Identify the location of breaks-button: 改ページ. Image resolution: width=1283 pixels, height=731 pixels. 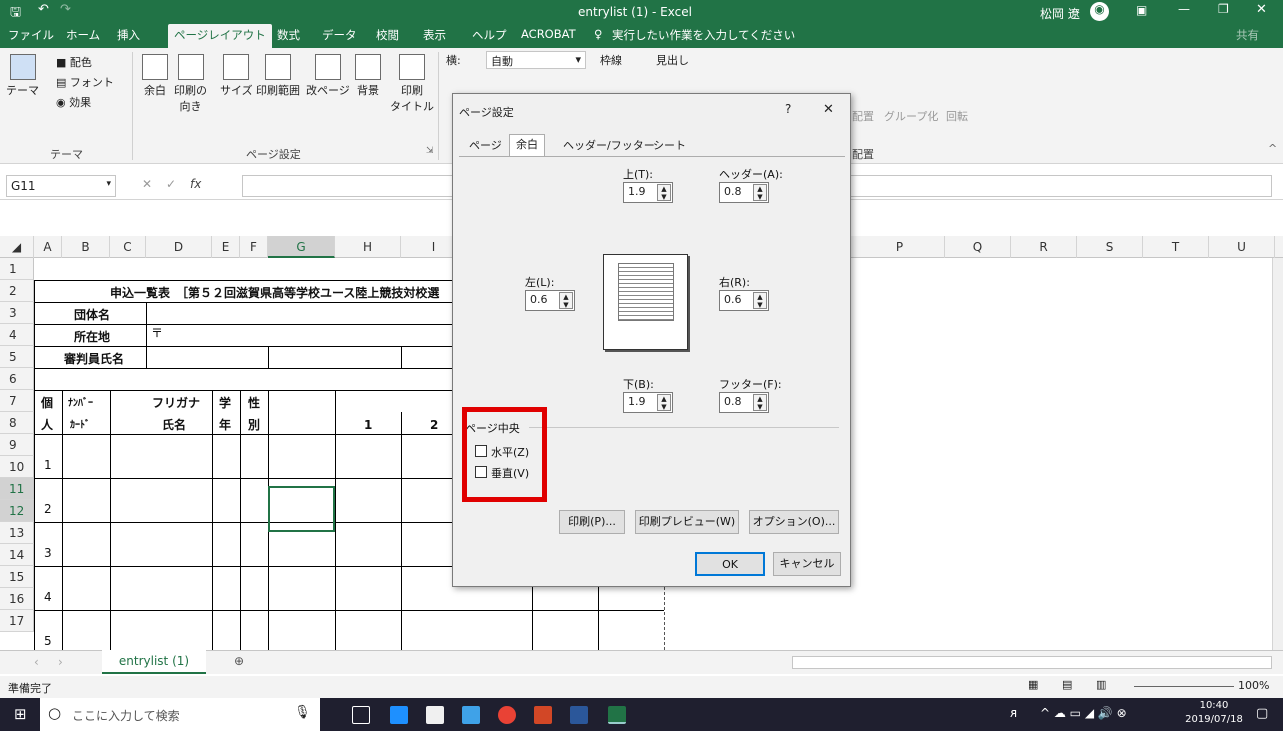
(328, 76).